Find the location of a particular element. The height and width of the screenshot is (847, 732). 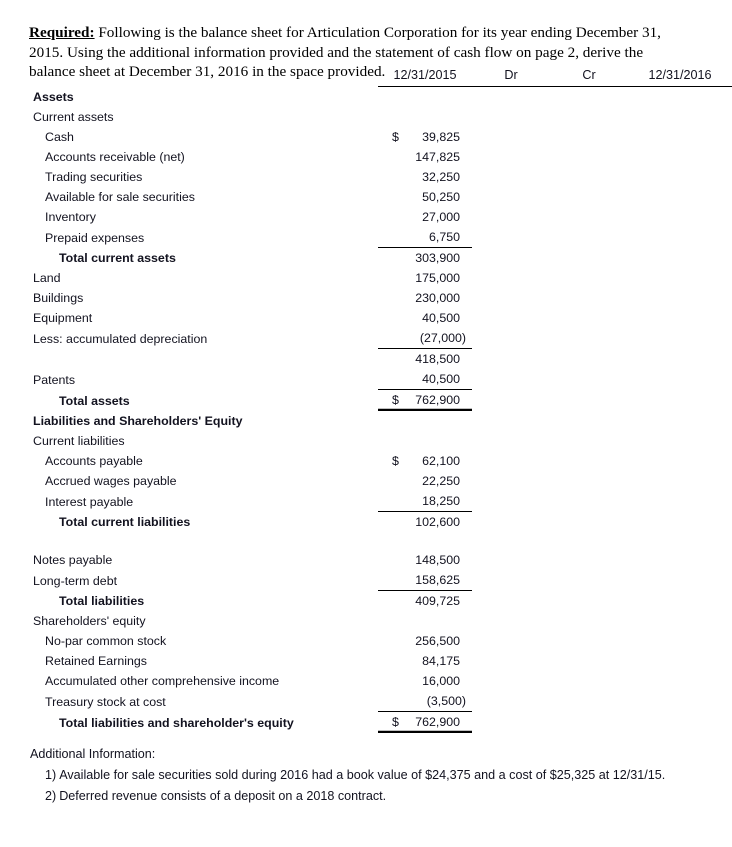

table-row: Liabilities and Shareholders' Equity is located at coordinates (366, 421).